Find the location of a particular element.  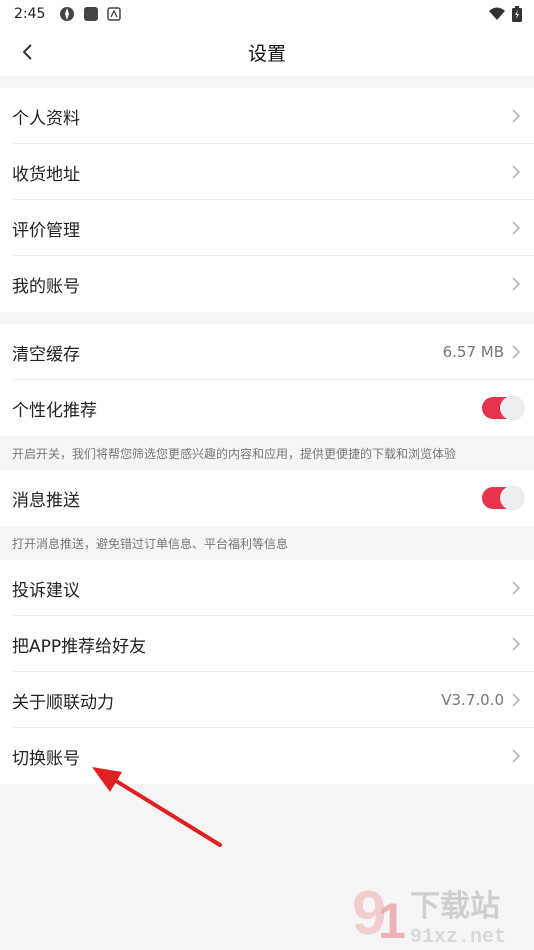

svg-text: 1 is located at coordinates (392, 920).